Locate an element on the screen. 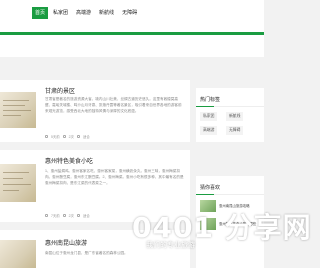  main-nav: 首页 私家团 高端游 新航线 无障碍 is located at coordinates (86, 13).